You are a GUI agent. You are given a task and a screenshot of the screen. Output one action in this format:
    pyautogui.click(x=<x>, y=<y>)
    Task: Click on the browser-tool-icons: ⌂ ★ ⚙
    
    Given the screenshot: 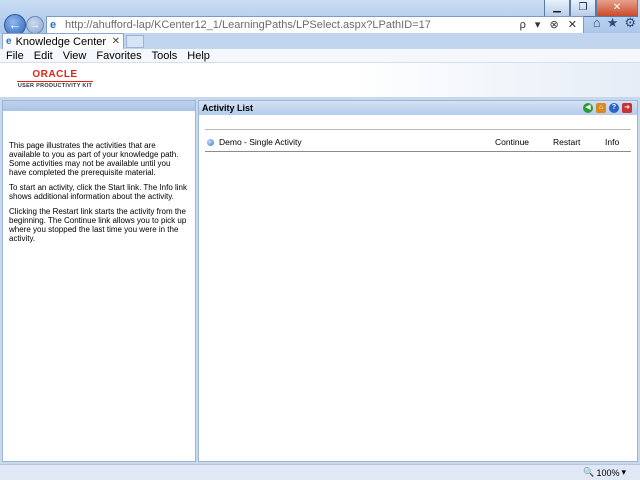 What is the action you would take?
    pyautogui.click(x=614, y=23)
    